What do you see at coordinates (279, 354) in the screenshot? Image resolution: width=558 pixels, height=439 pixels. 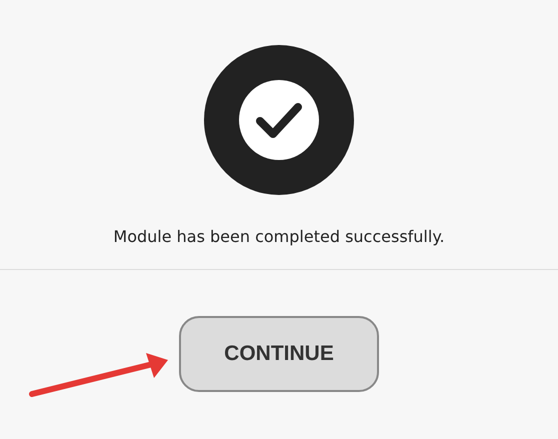 I see `continue-button: CONTINUE` at bounding box center [279, 354].